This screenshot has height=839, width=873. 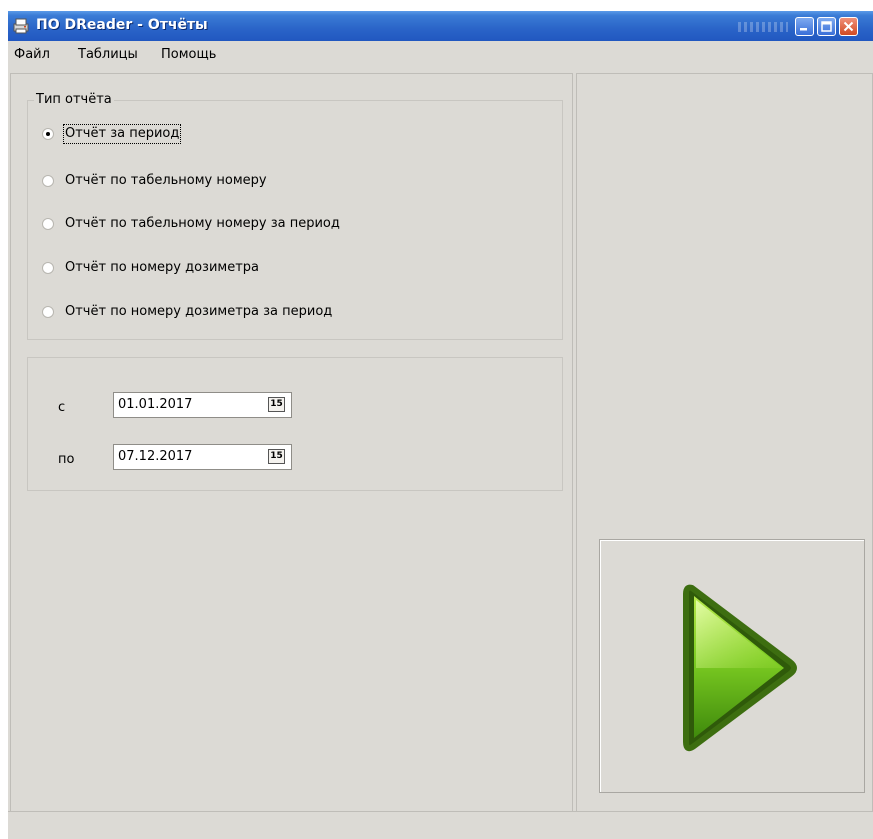 What do you see at coordinates (122, 134) in the screenshot?
I see `radio-label: Отчёт за период` at bounding box center [122, 134].